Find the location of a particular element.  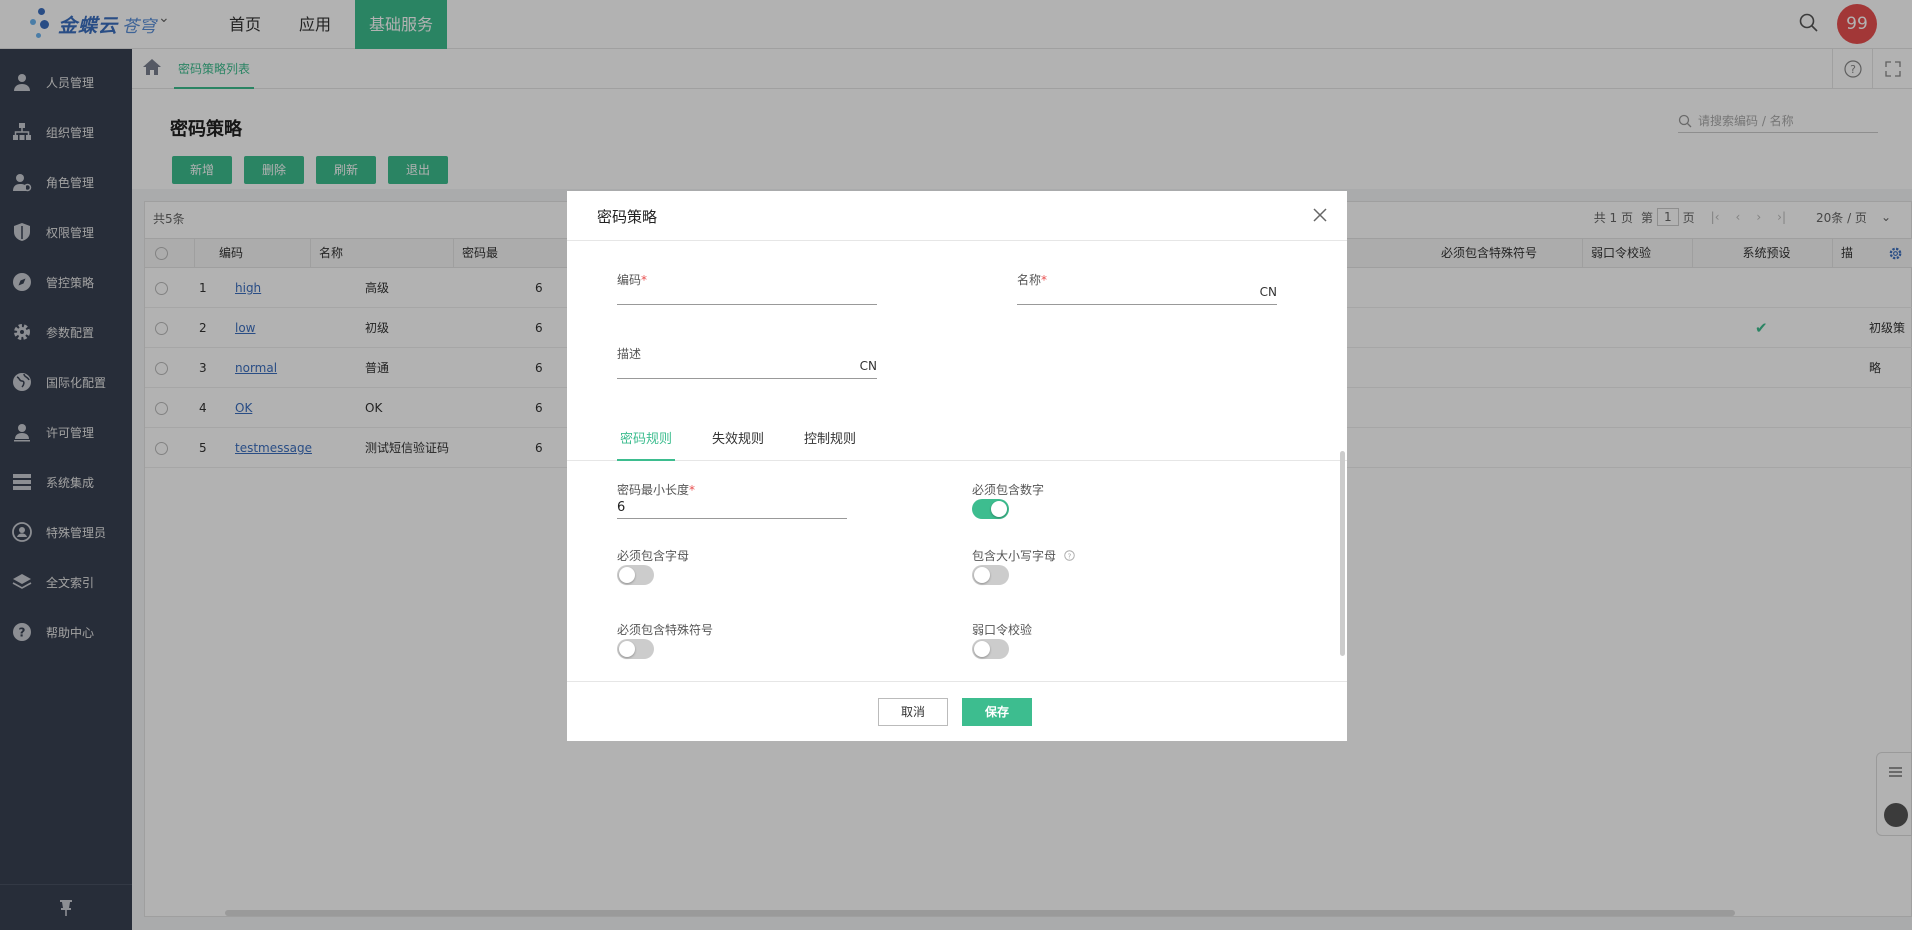

must-digit-label: 必须包含数字 is located at coordinates (1008, 490).